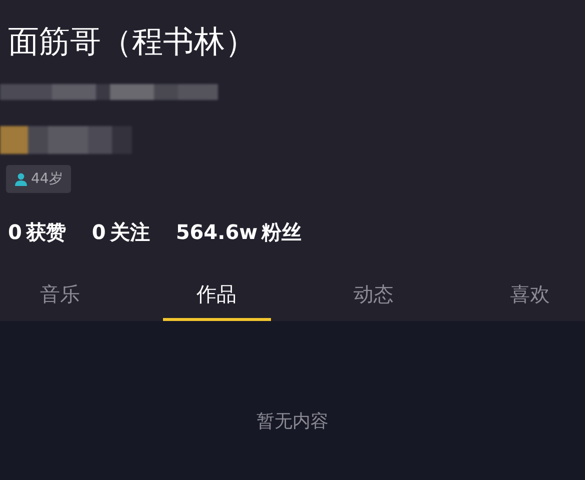 The image size is (585, 480). I want to click on tab: 音乐, so click(60, 301).